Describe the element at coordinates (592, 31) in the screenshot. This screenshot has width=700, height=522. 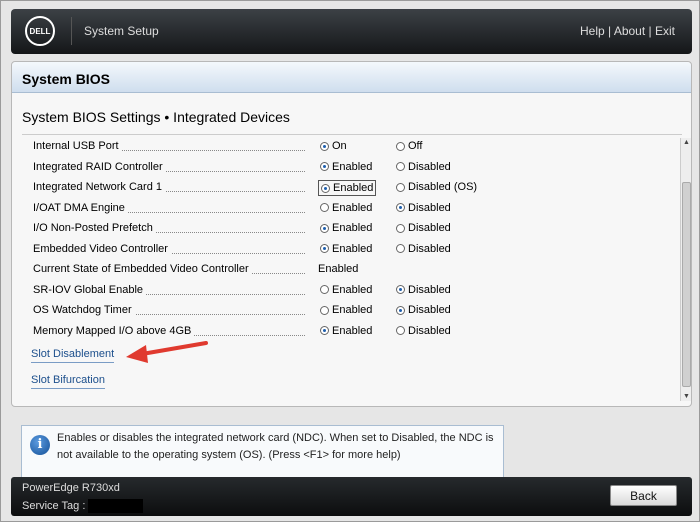
I see `help-link: Help` at that location.